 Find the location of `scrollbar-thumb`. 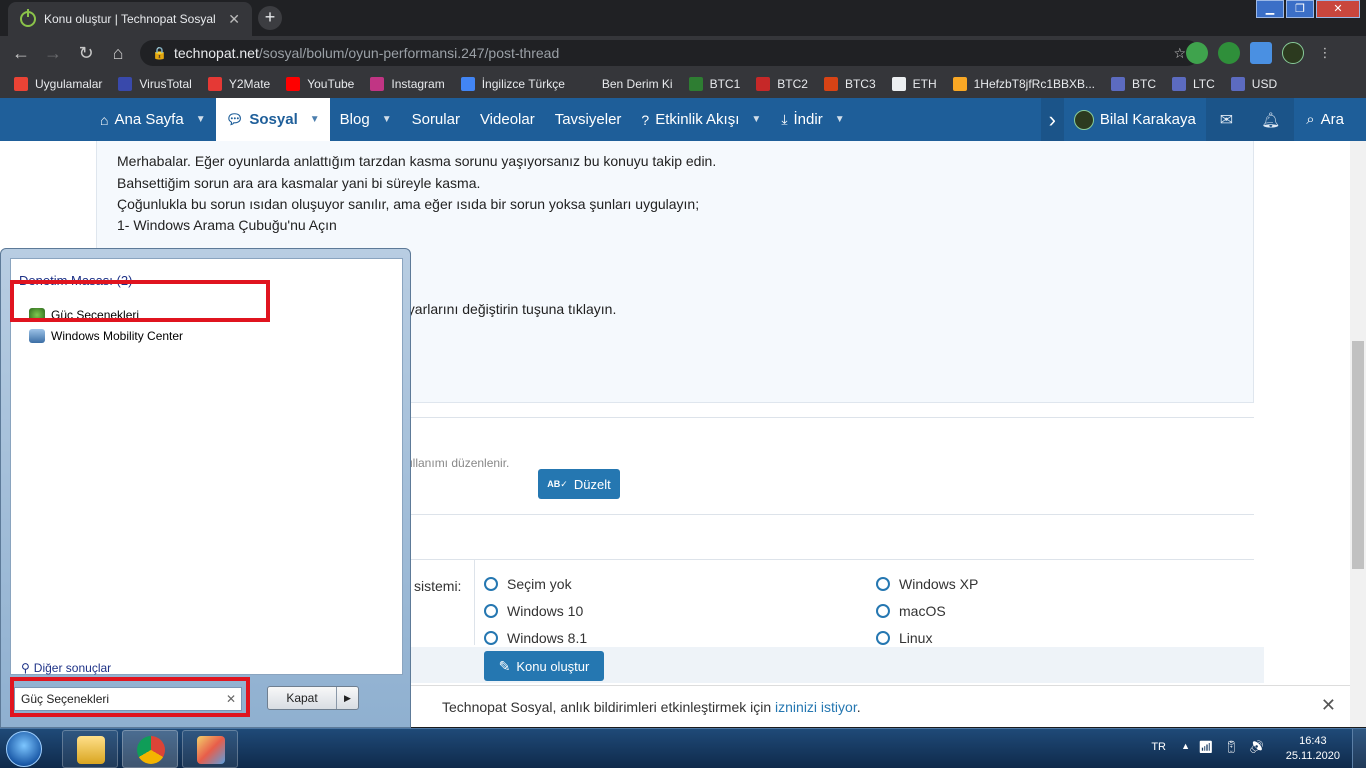

scrollbar-thumb is located at coordinates (1358, 455).